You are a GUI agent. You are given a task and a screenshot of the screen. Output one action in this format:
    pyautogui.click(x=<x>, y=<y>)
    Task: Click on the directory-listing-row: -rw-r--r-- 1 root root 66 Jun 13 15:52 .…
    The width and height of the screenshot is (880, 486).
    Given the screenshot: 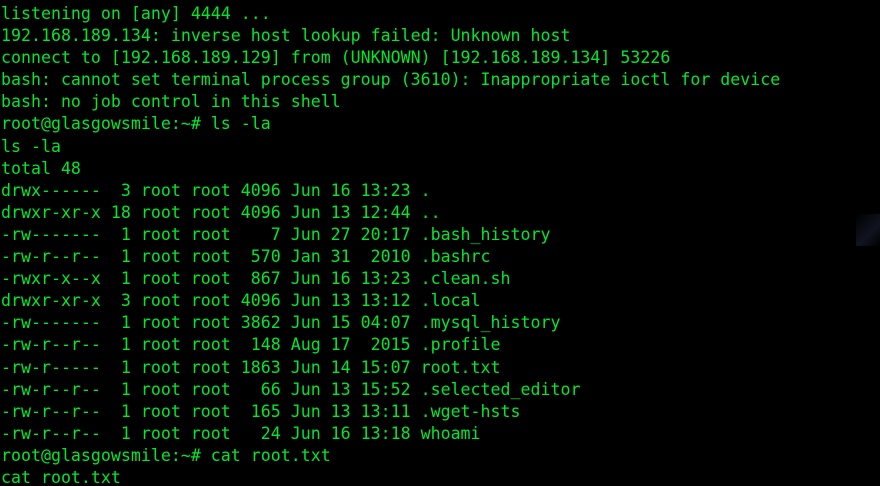 What is the action you would take?
    pyautogui.click(x=291, y=389)
    